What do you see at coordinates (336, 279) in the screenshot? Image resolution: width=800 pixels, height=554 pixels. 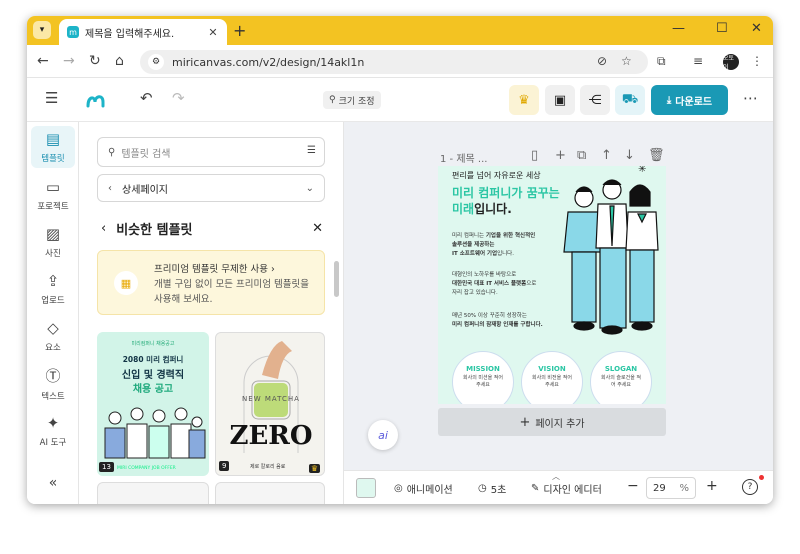 I see `panel-scrollbar` at bounding box center [336, 279].